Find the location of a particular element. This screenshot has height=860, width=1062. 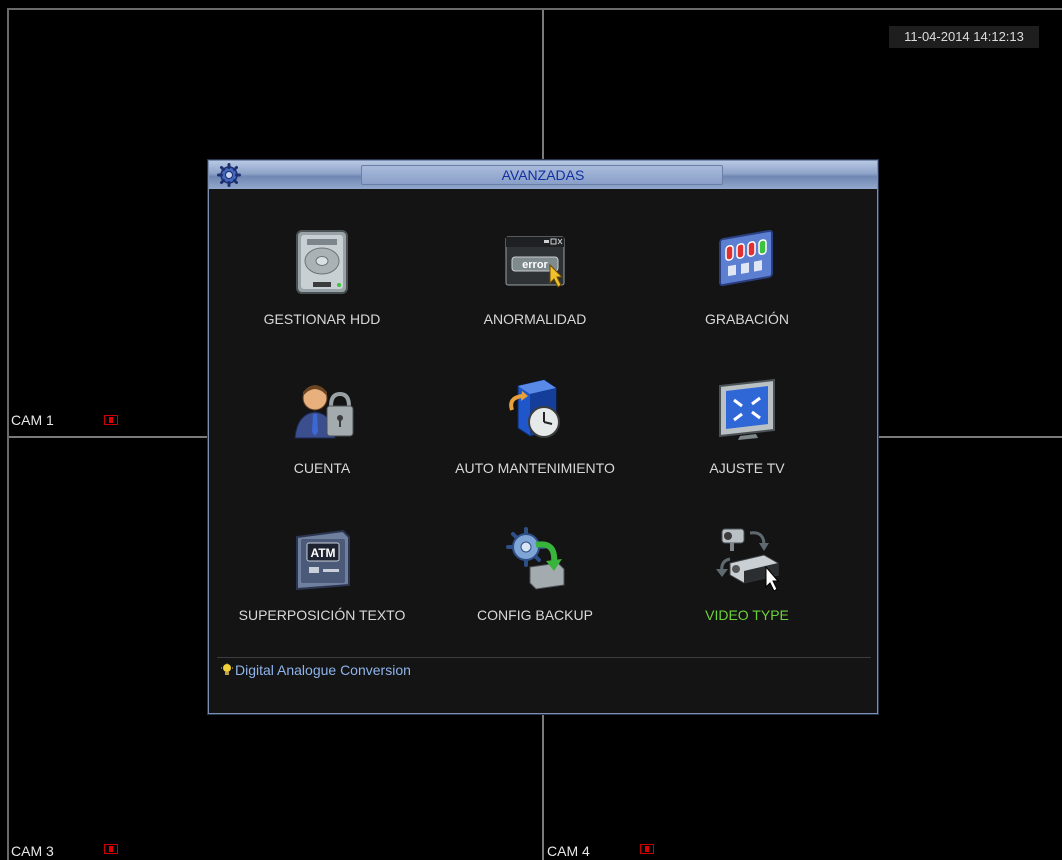

server-clock-icon is located at coordinates (534, 408).